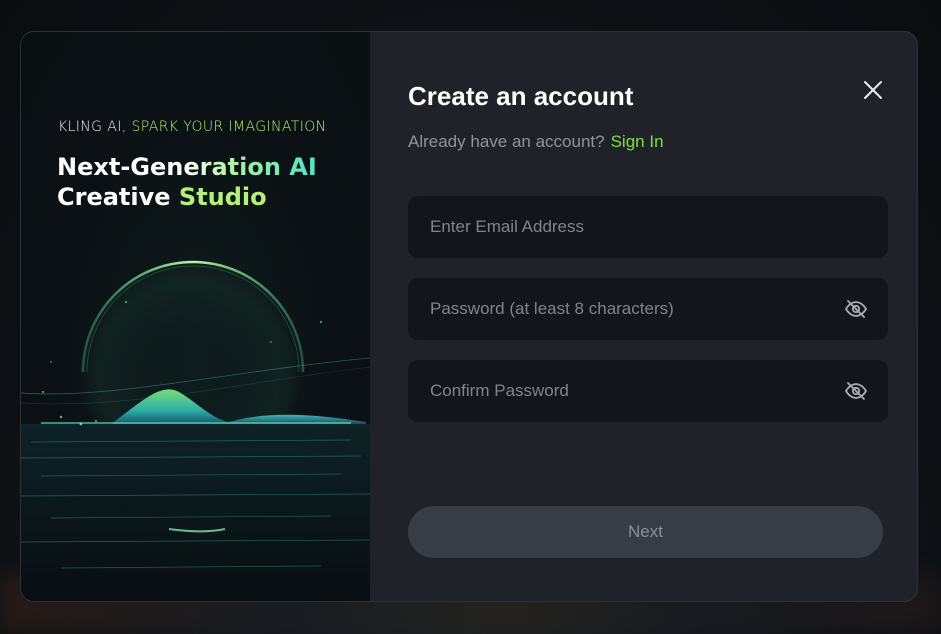 The height and width of the screenshot is (634, 941). Describe the element at coordinates (645, 532) in the screenshot. I see `next-button: Next` at that location.